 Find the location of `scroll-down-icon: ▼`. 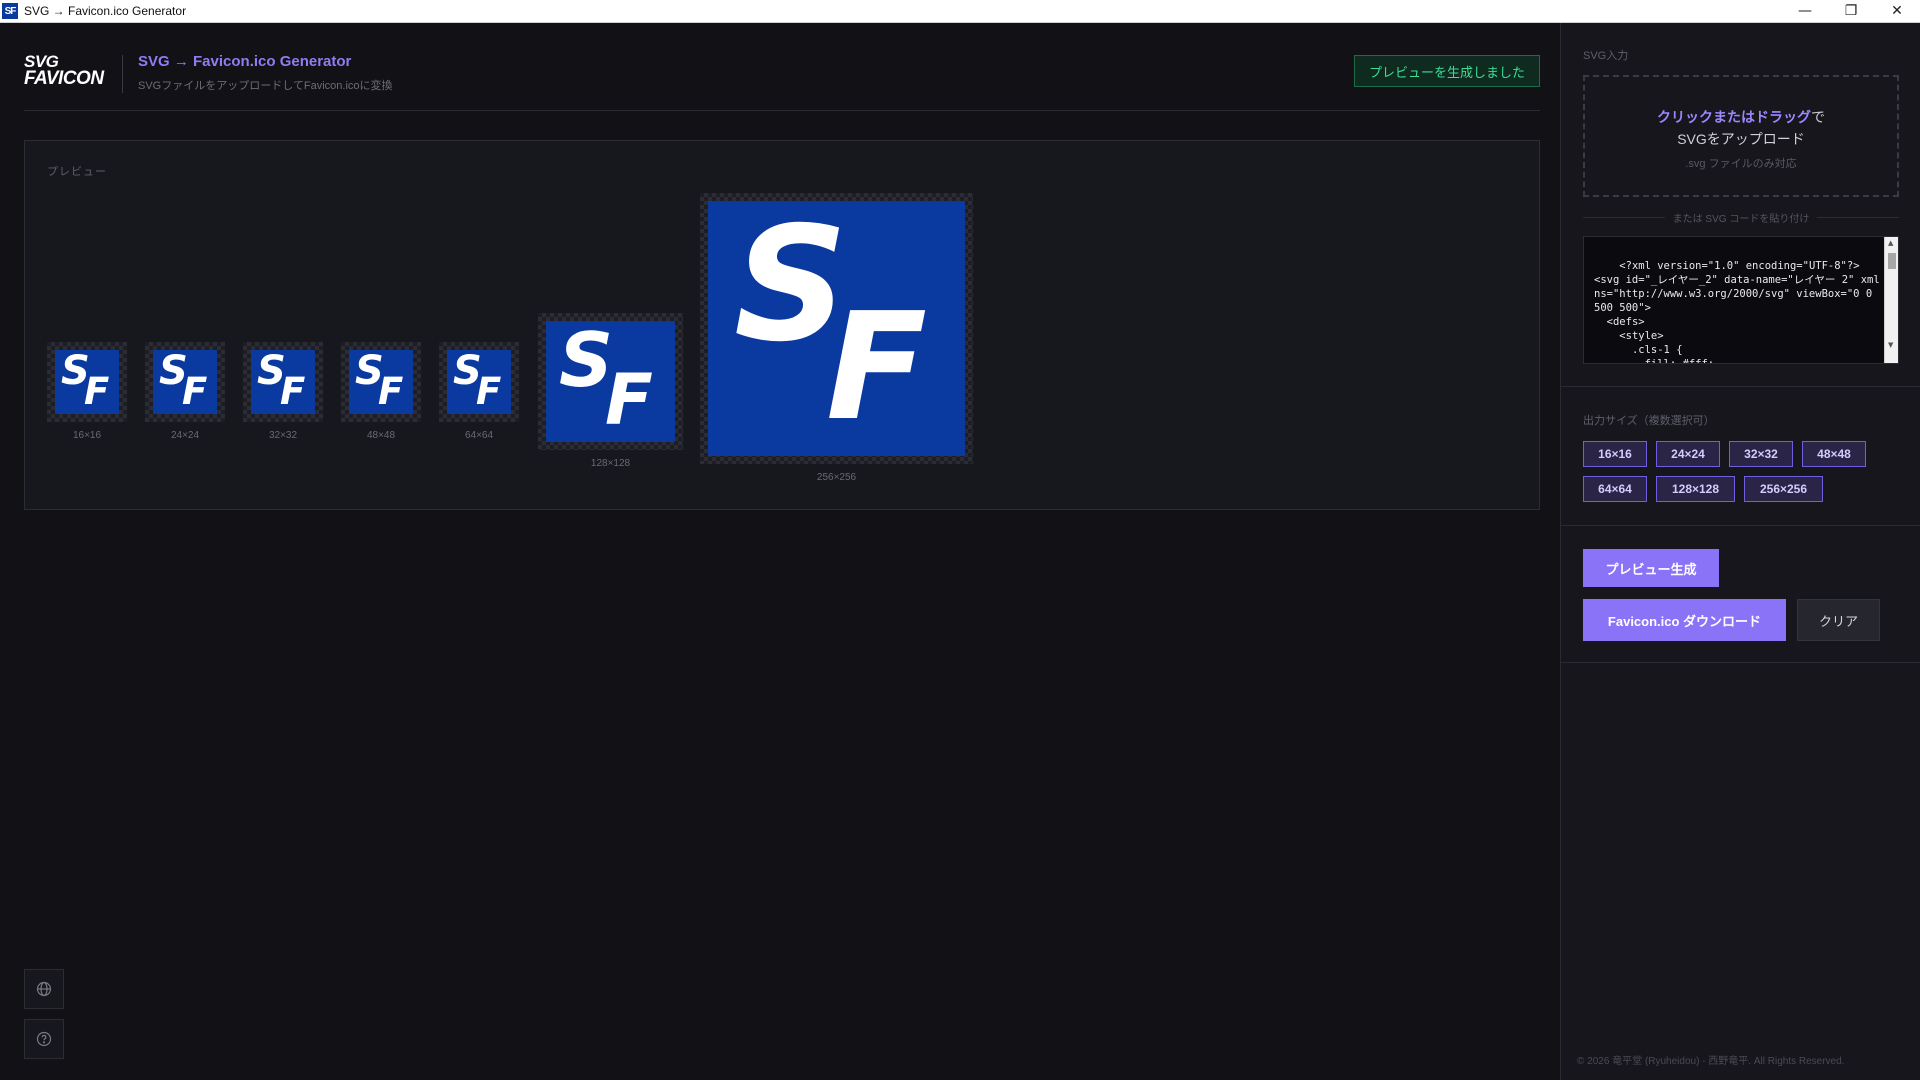

scroll-down-icon: ▼ is located at coordinates (1890, 345).